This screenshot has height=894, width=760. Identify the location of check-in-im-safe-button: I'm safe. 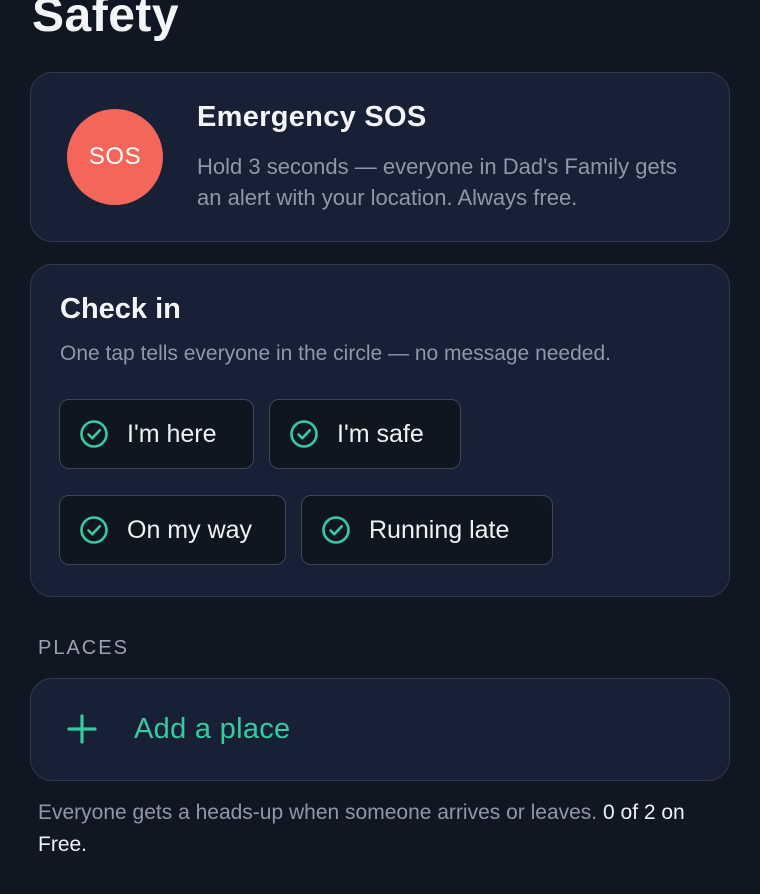
(365, 434).